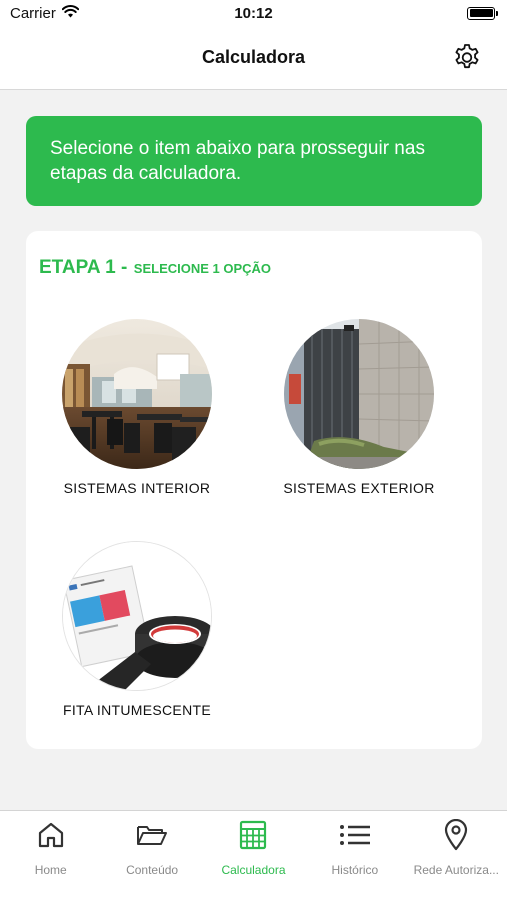 The height and width of the screenshot is (900, 507). What do you see at coordinates (50, 870) in the screenshot?
I see `tab-label-home: Home` at bounding box center [50, 870].